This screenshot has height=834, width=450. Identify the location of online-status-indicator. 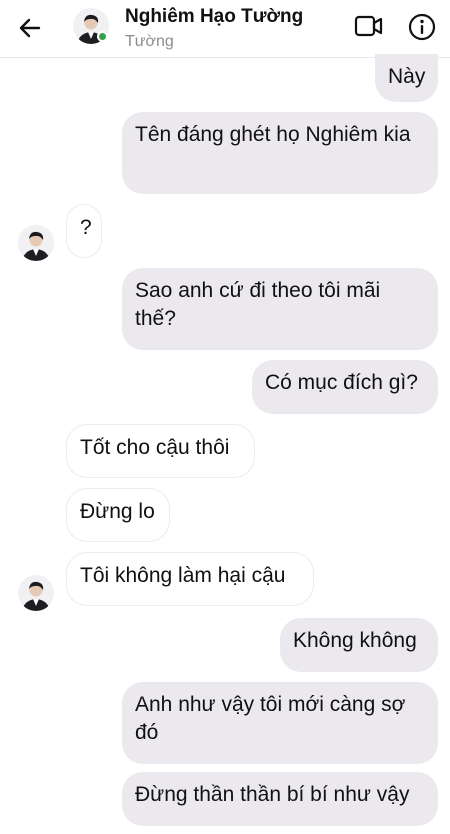
(102, 36).